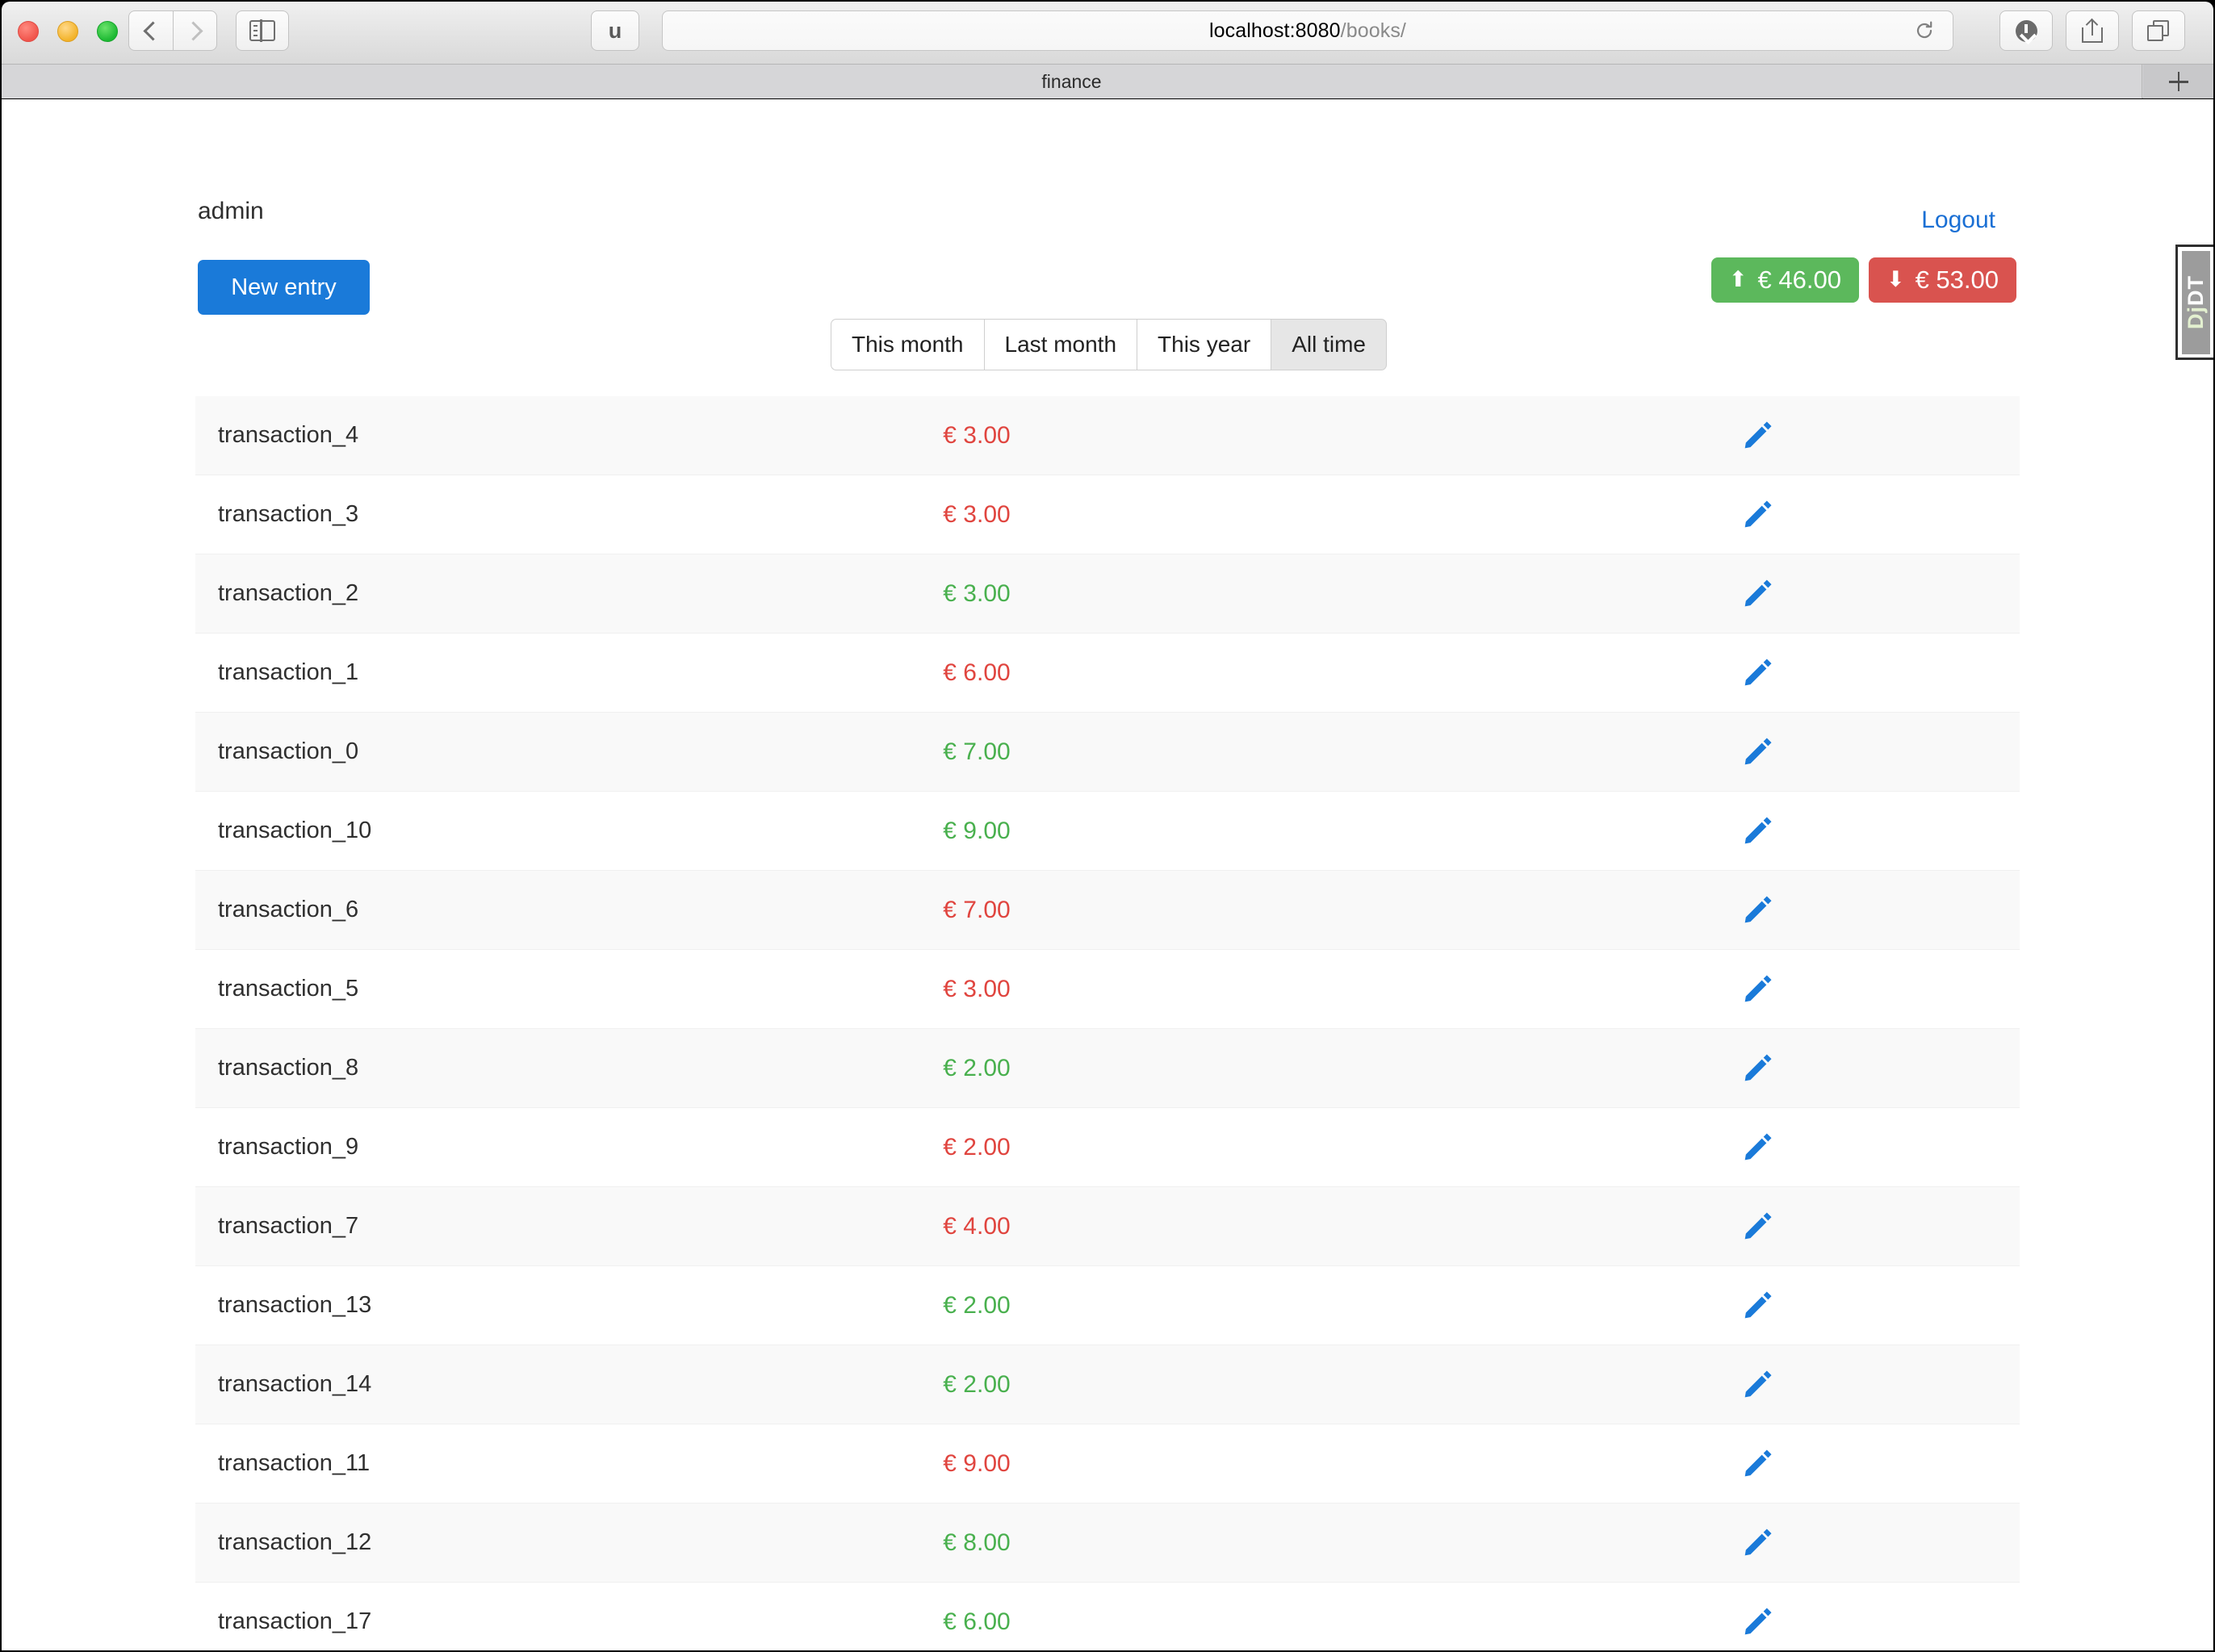 The width and height of the screenshot is (2215, 1652). Describe the element at coordinates (2195, 290) in the screenshot. I see `djdt-label-dt: DT` at that location.